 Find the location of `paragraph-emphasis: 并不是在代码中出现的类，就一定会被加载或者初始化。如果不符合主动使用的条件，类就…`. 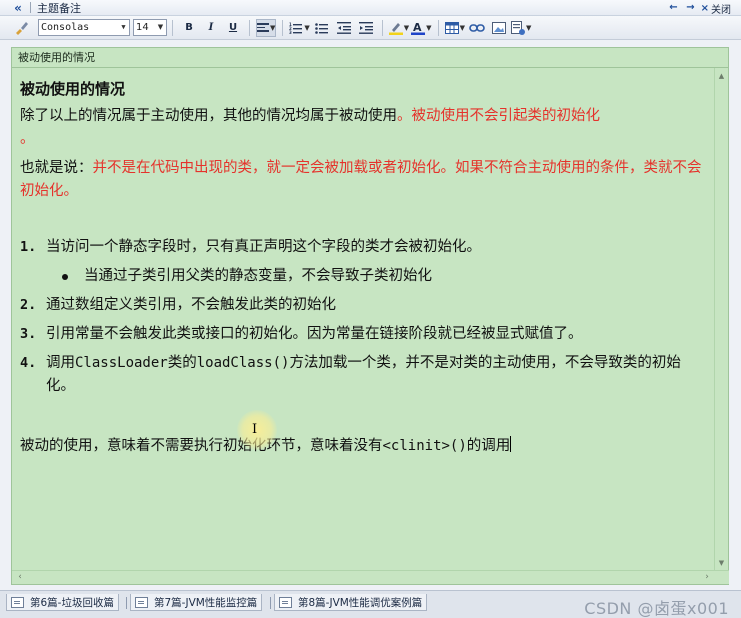

paragraph-emphasis: 并不是在代码中出现的类，就一定会被加载或者初始化。如果不符合主动使用的条件，类就… is located at coordinates (361, 179).